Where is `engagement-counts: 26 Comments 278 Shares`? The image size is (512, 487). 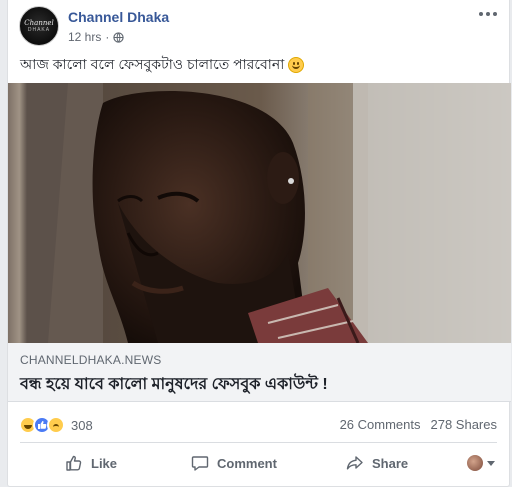
engagement-counts: 26 Comments 278 Shares is located at coordinates (418, 424).